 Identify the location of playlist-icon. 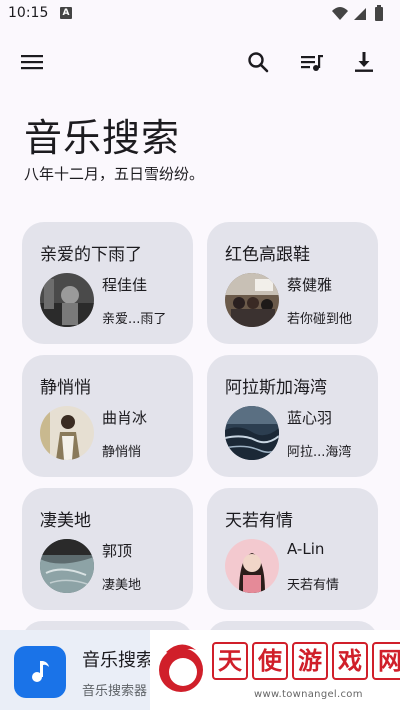
(312, 63).